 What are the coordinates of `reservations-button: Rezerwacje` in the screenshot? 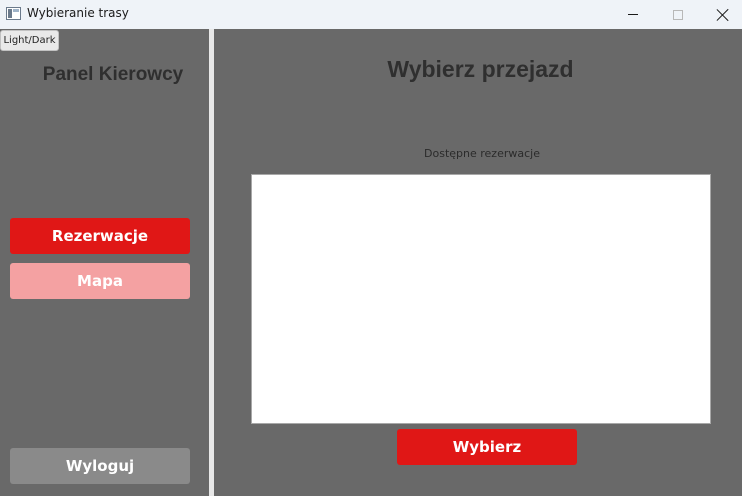 It's located at (100, 236).